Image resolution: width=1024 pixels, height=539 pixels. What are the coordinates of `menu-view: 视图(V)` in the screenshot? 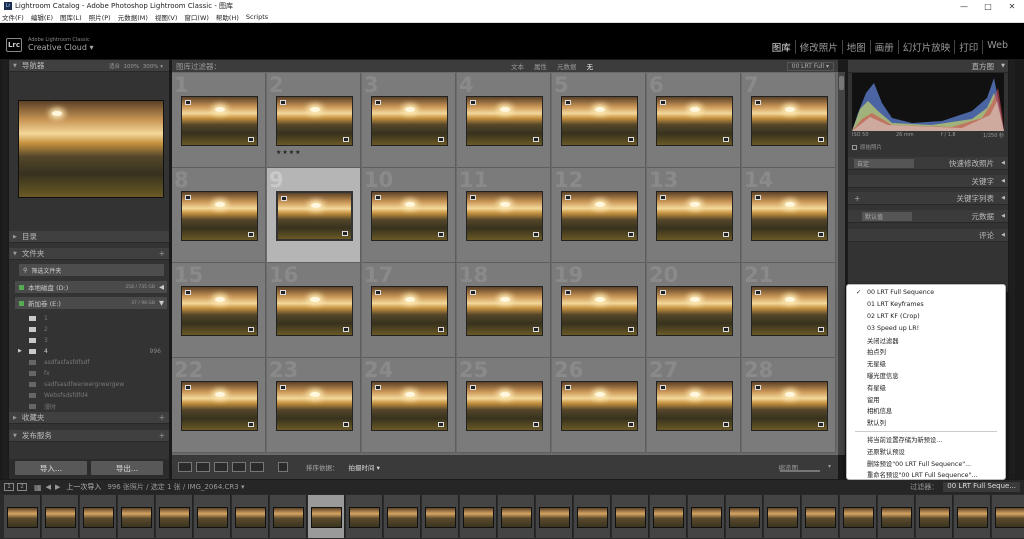 It's located at (166, 17).